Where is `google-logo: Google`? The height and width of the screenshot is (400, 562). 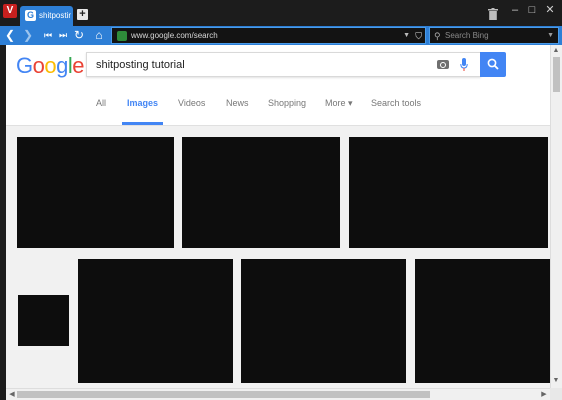 google-logo: Google is located at coordinates (50, 66).